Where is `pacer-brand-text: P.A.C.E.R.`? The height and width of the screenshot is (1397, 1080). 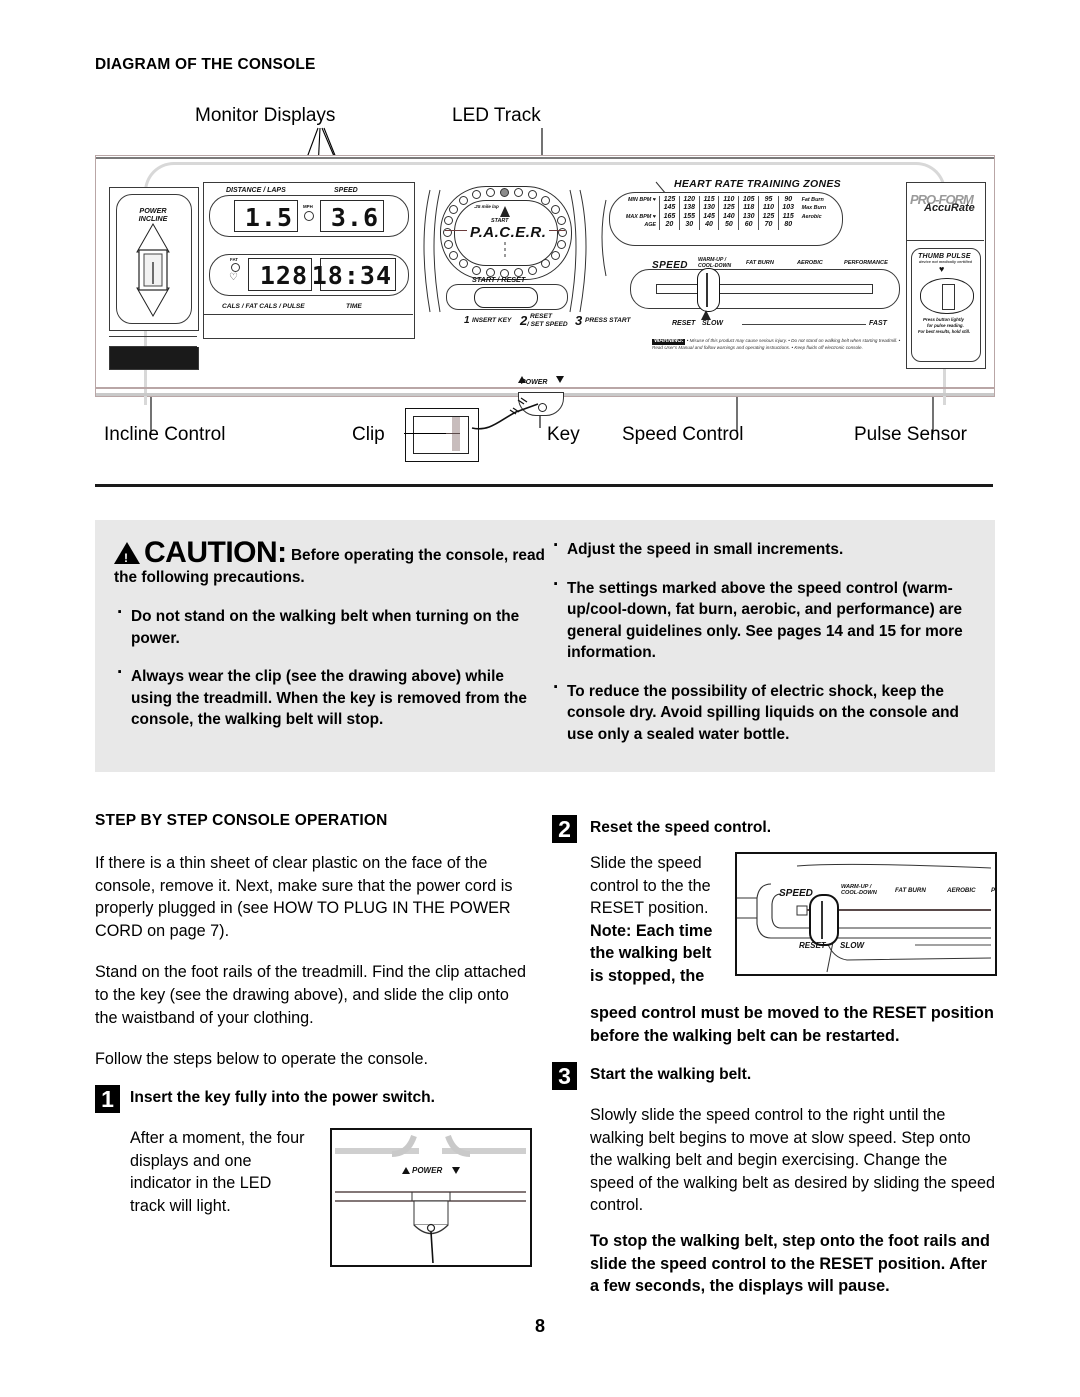 pacer-brand-text: P.A.C.E.R. is located at coordinates (508, 232).